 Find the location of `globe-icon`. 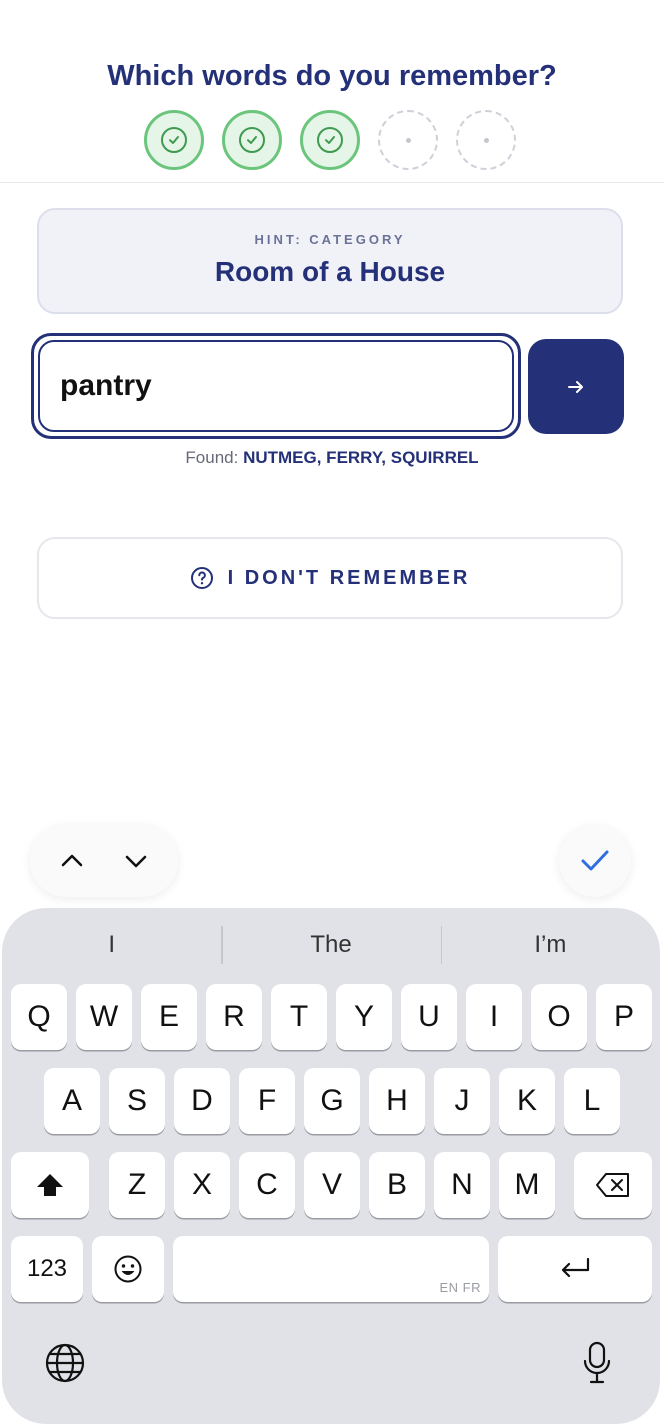

globe-icon is located at coordinates (65, 1363).